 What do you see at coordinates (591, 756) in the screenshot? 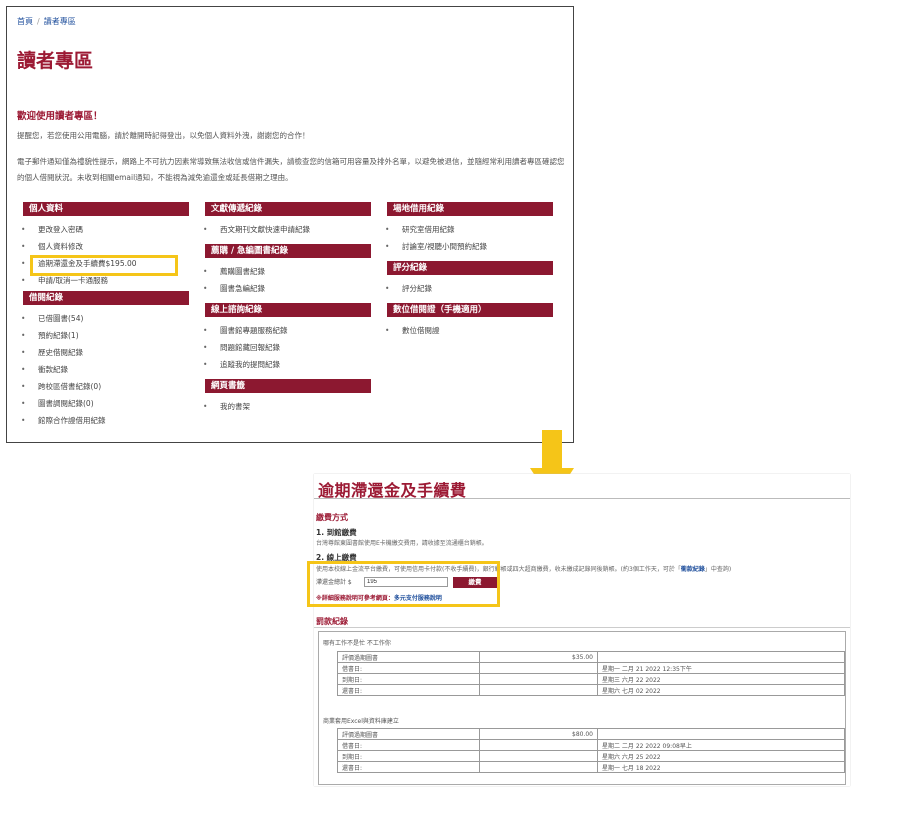
I see `table-row: 到期日: 星期六 六月 25 2022` at bounding box center [591, 756].